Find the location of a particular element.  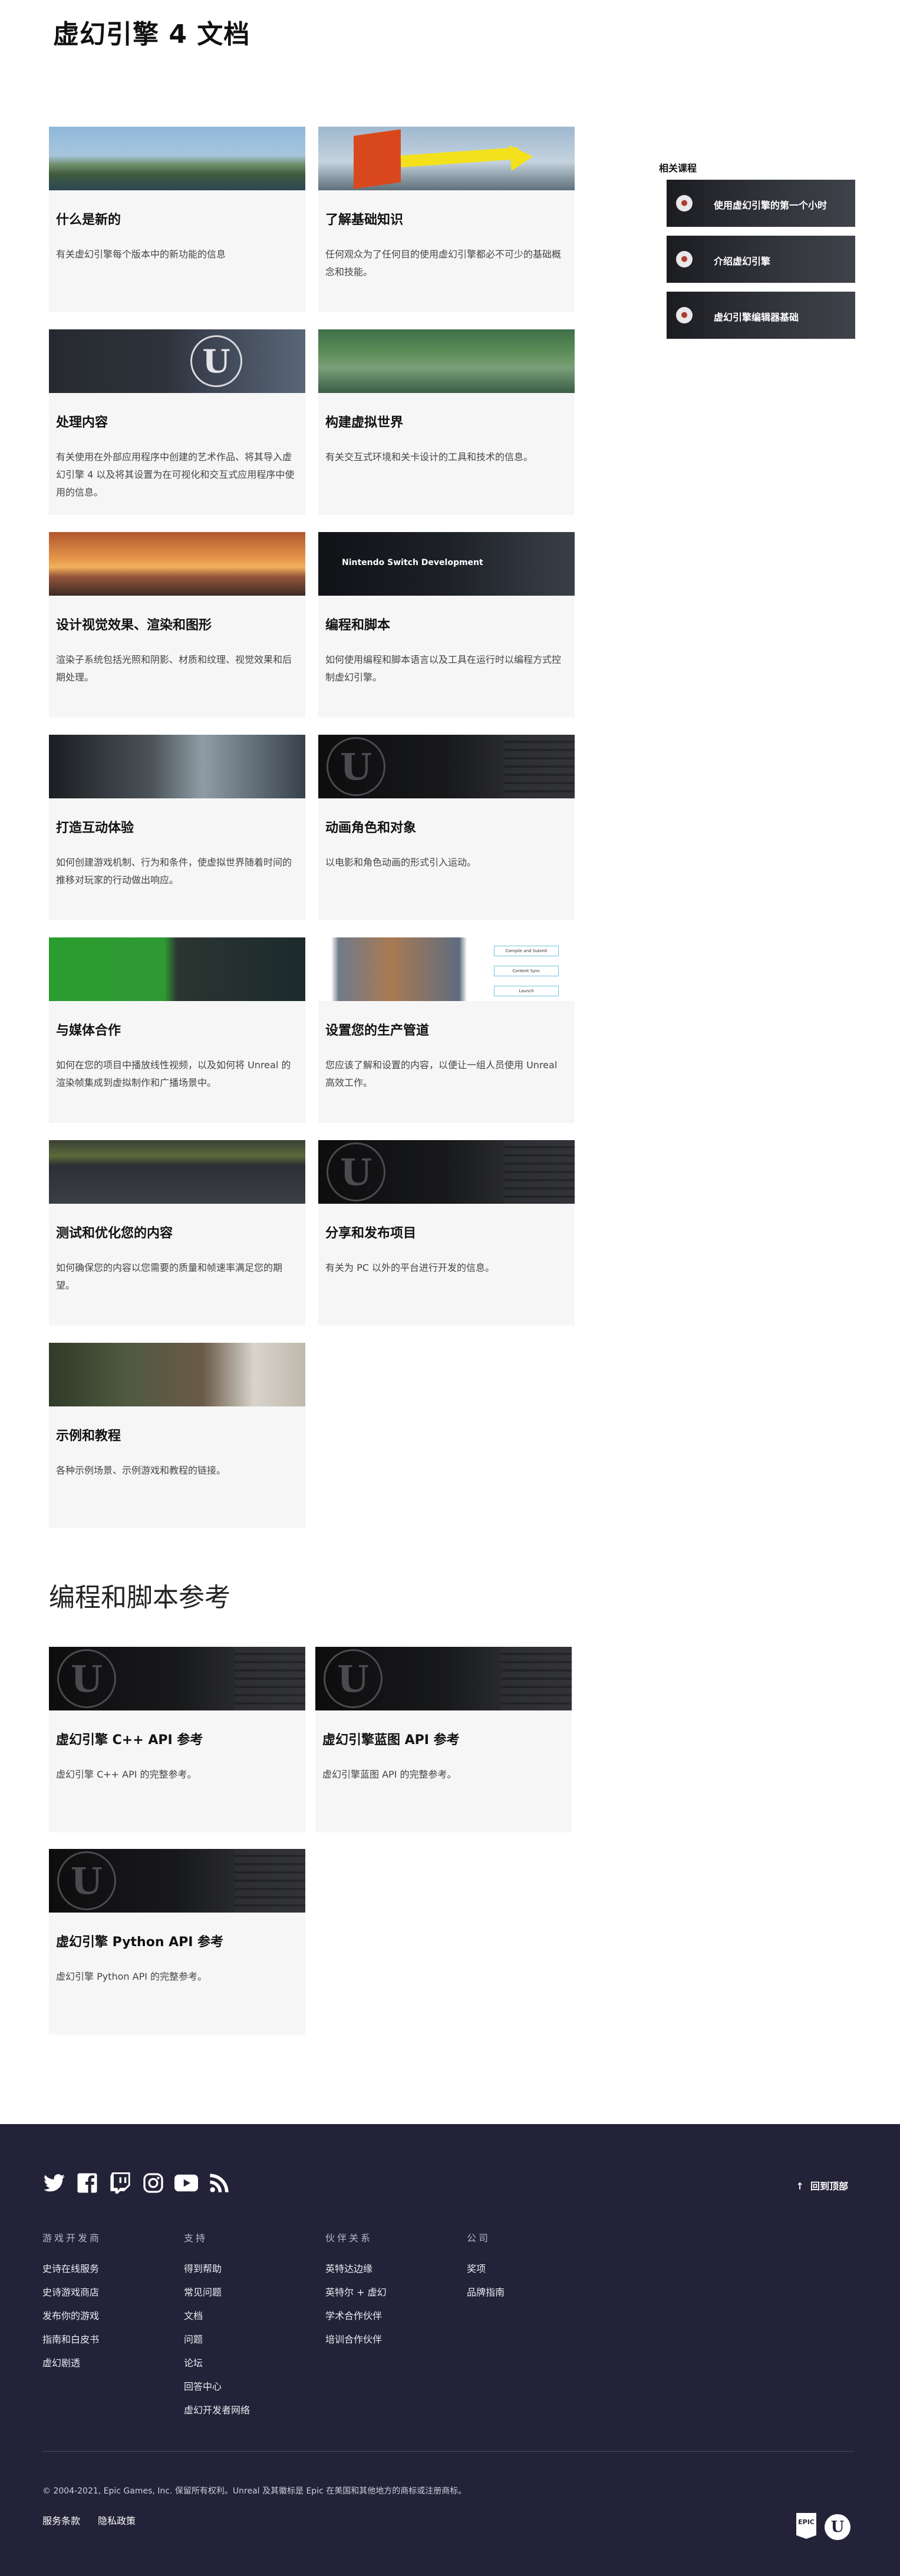

topic-title: 示例和教程 is located at coordinates (88, 1434).